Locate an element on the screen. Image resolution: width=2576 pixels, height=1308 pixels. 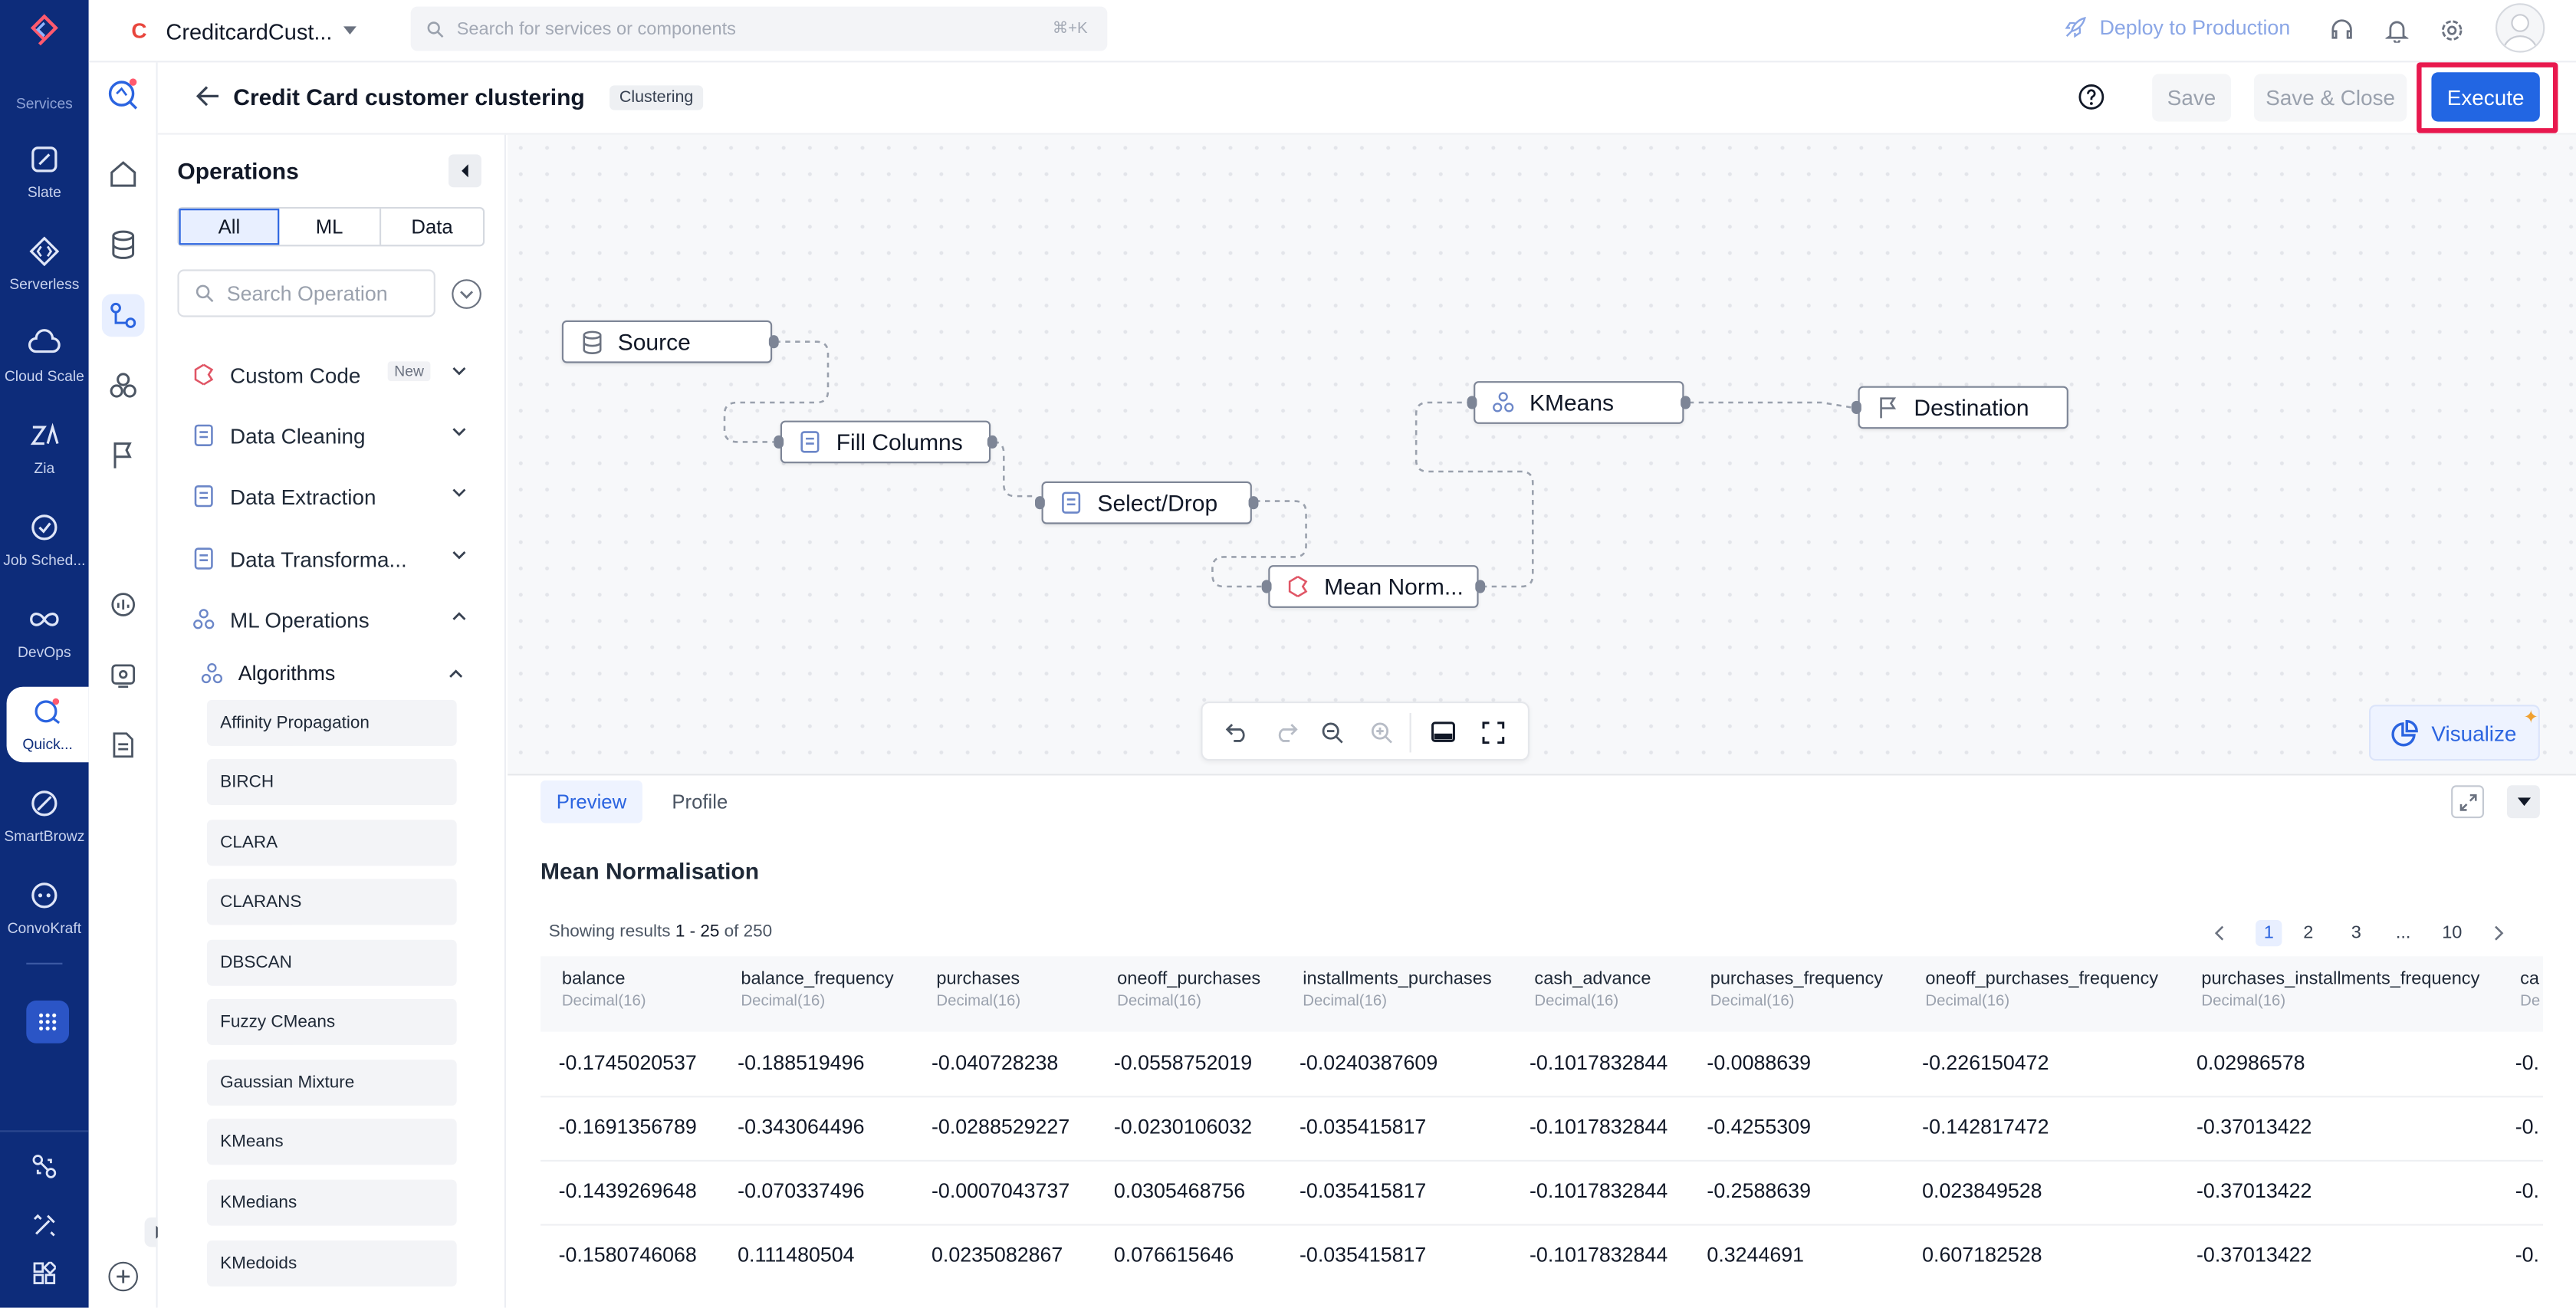
algorithm-item: KMeans is located at coordinates (332, 1142).